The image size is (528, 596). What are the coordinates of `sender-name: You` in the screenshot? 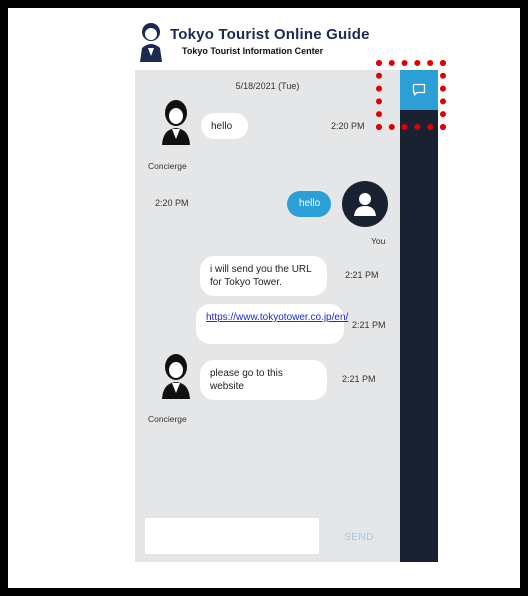 It's located at (378, 241).